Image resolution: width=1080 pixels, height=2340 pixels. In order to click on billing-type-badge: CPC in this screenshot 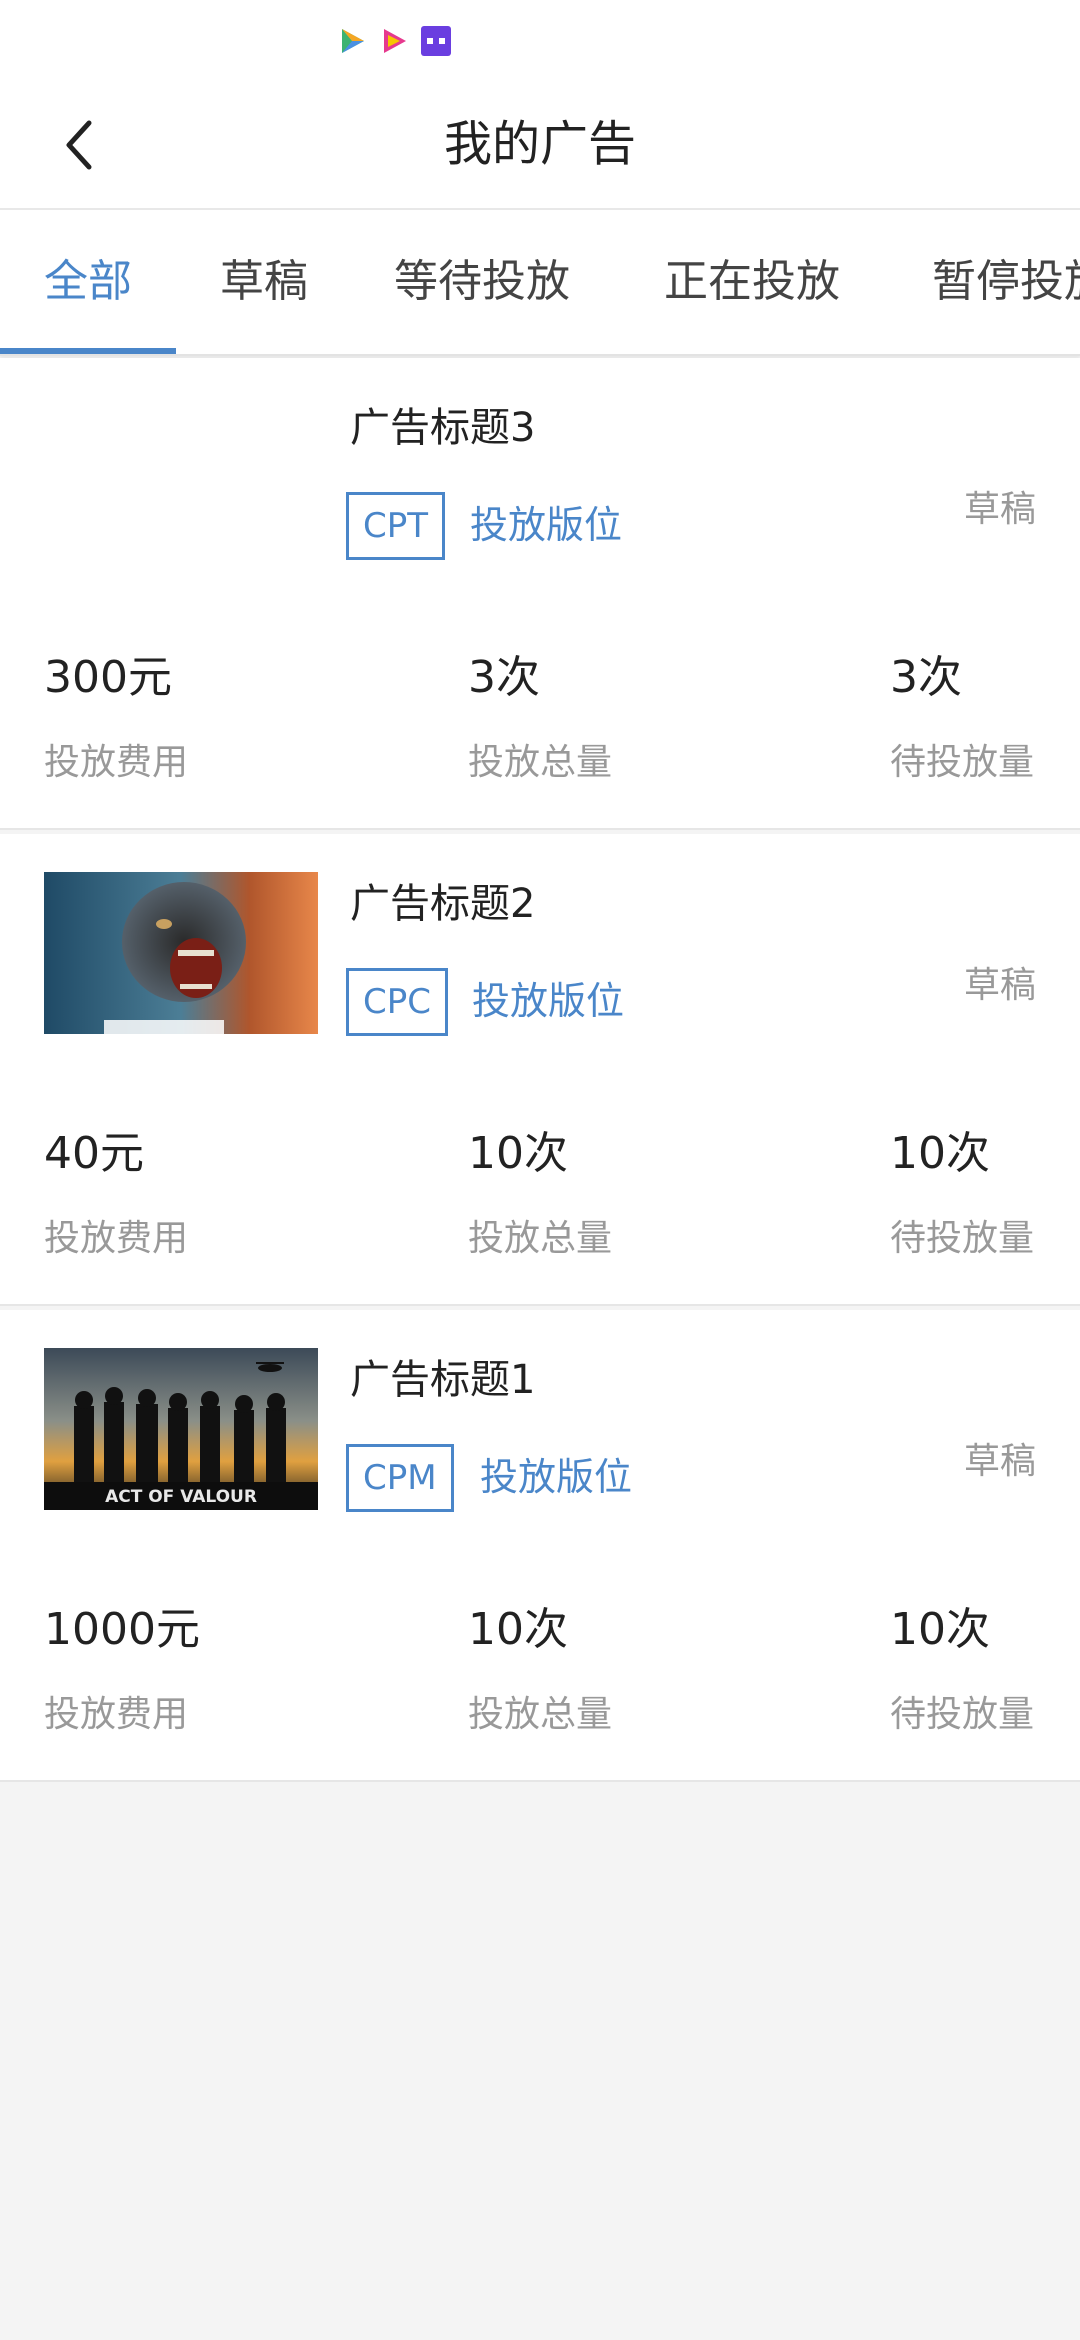, I will do `click(397, 1002)`.